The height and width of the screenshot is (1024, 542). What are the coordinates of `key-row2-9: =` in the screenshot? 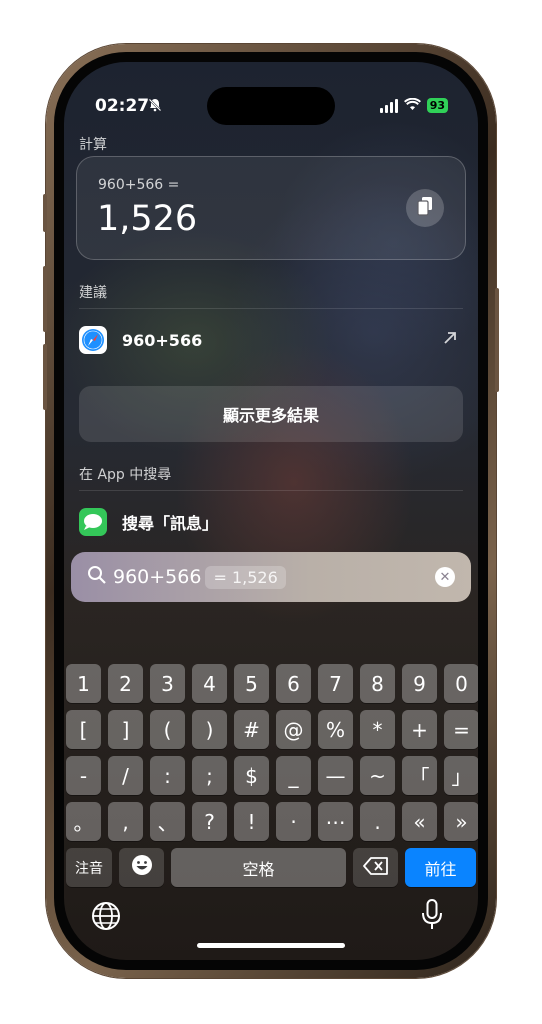 It's located at (461, 729).